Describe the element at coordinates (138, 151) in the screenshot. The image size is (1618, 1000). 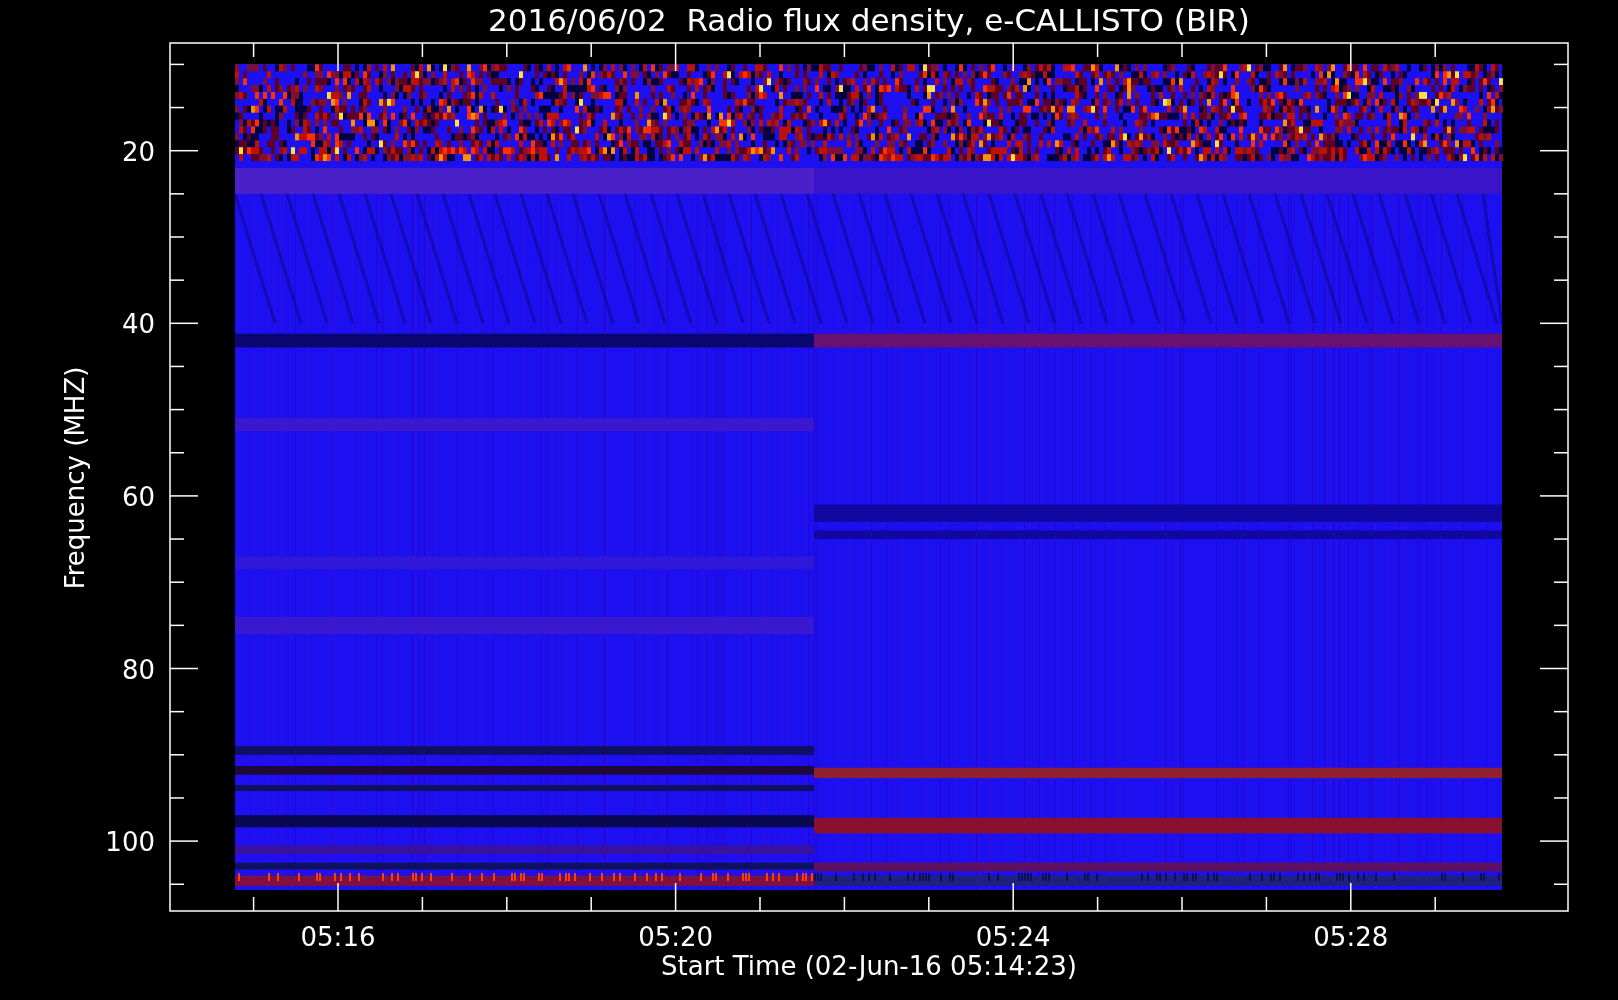
I see `y-tick-label: 20` at that location.